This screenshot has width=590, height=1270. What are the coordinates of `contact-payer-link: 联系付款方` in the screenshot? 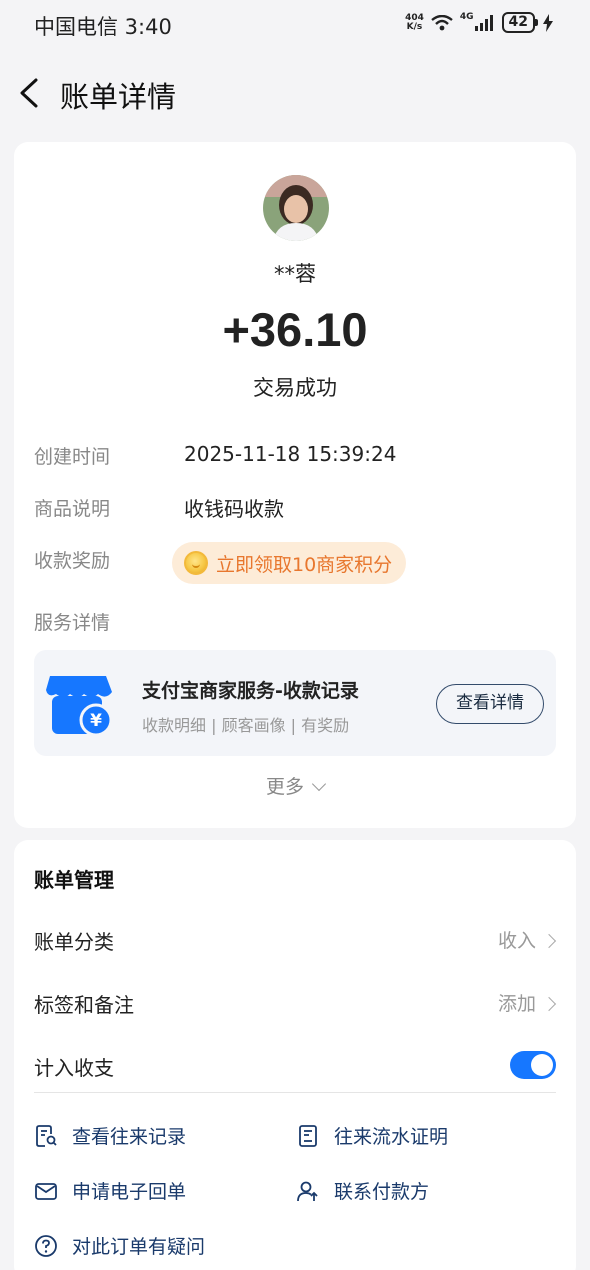 It's located at (362, 1190).